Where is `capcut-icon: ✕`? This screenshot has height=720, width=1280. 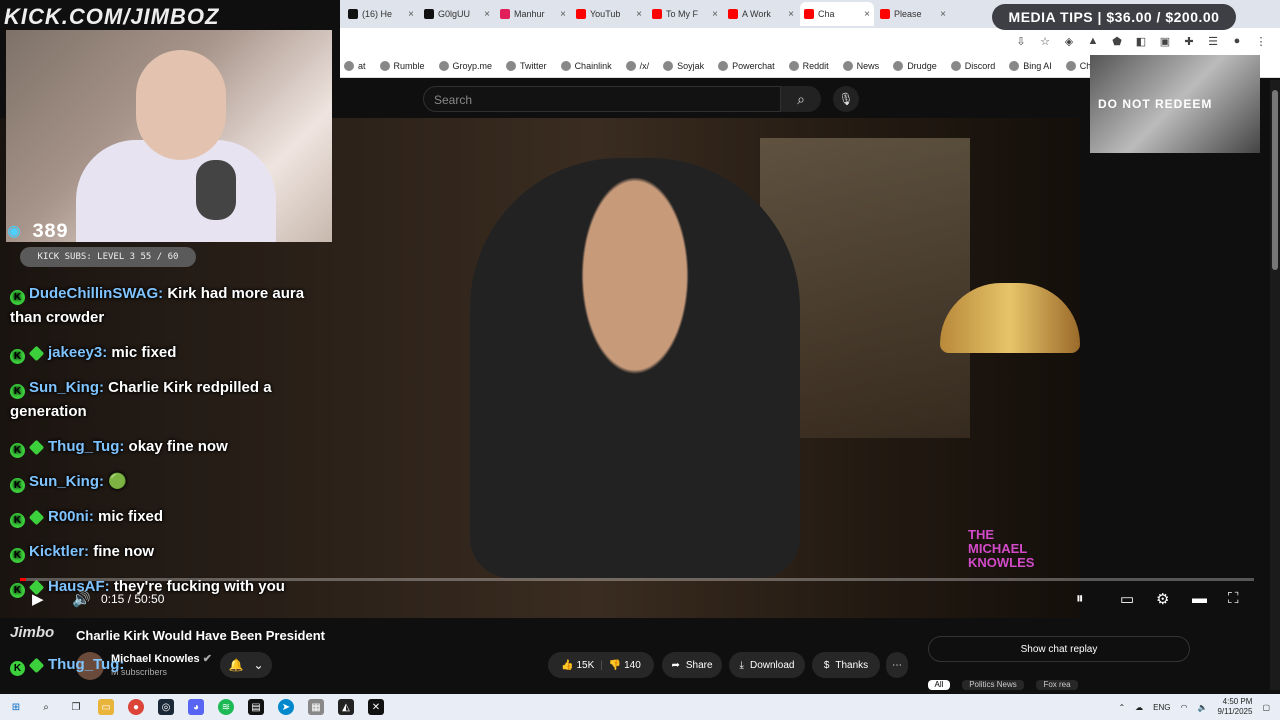 capcut-icon: ✕ is located at coordinates (376, 707).